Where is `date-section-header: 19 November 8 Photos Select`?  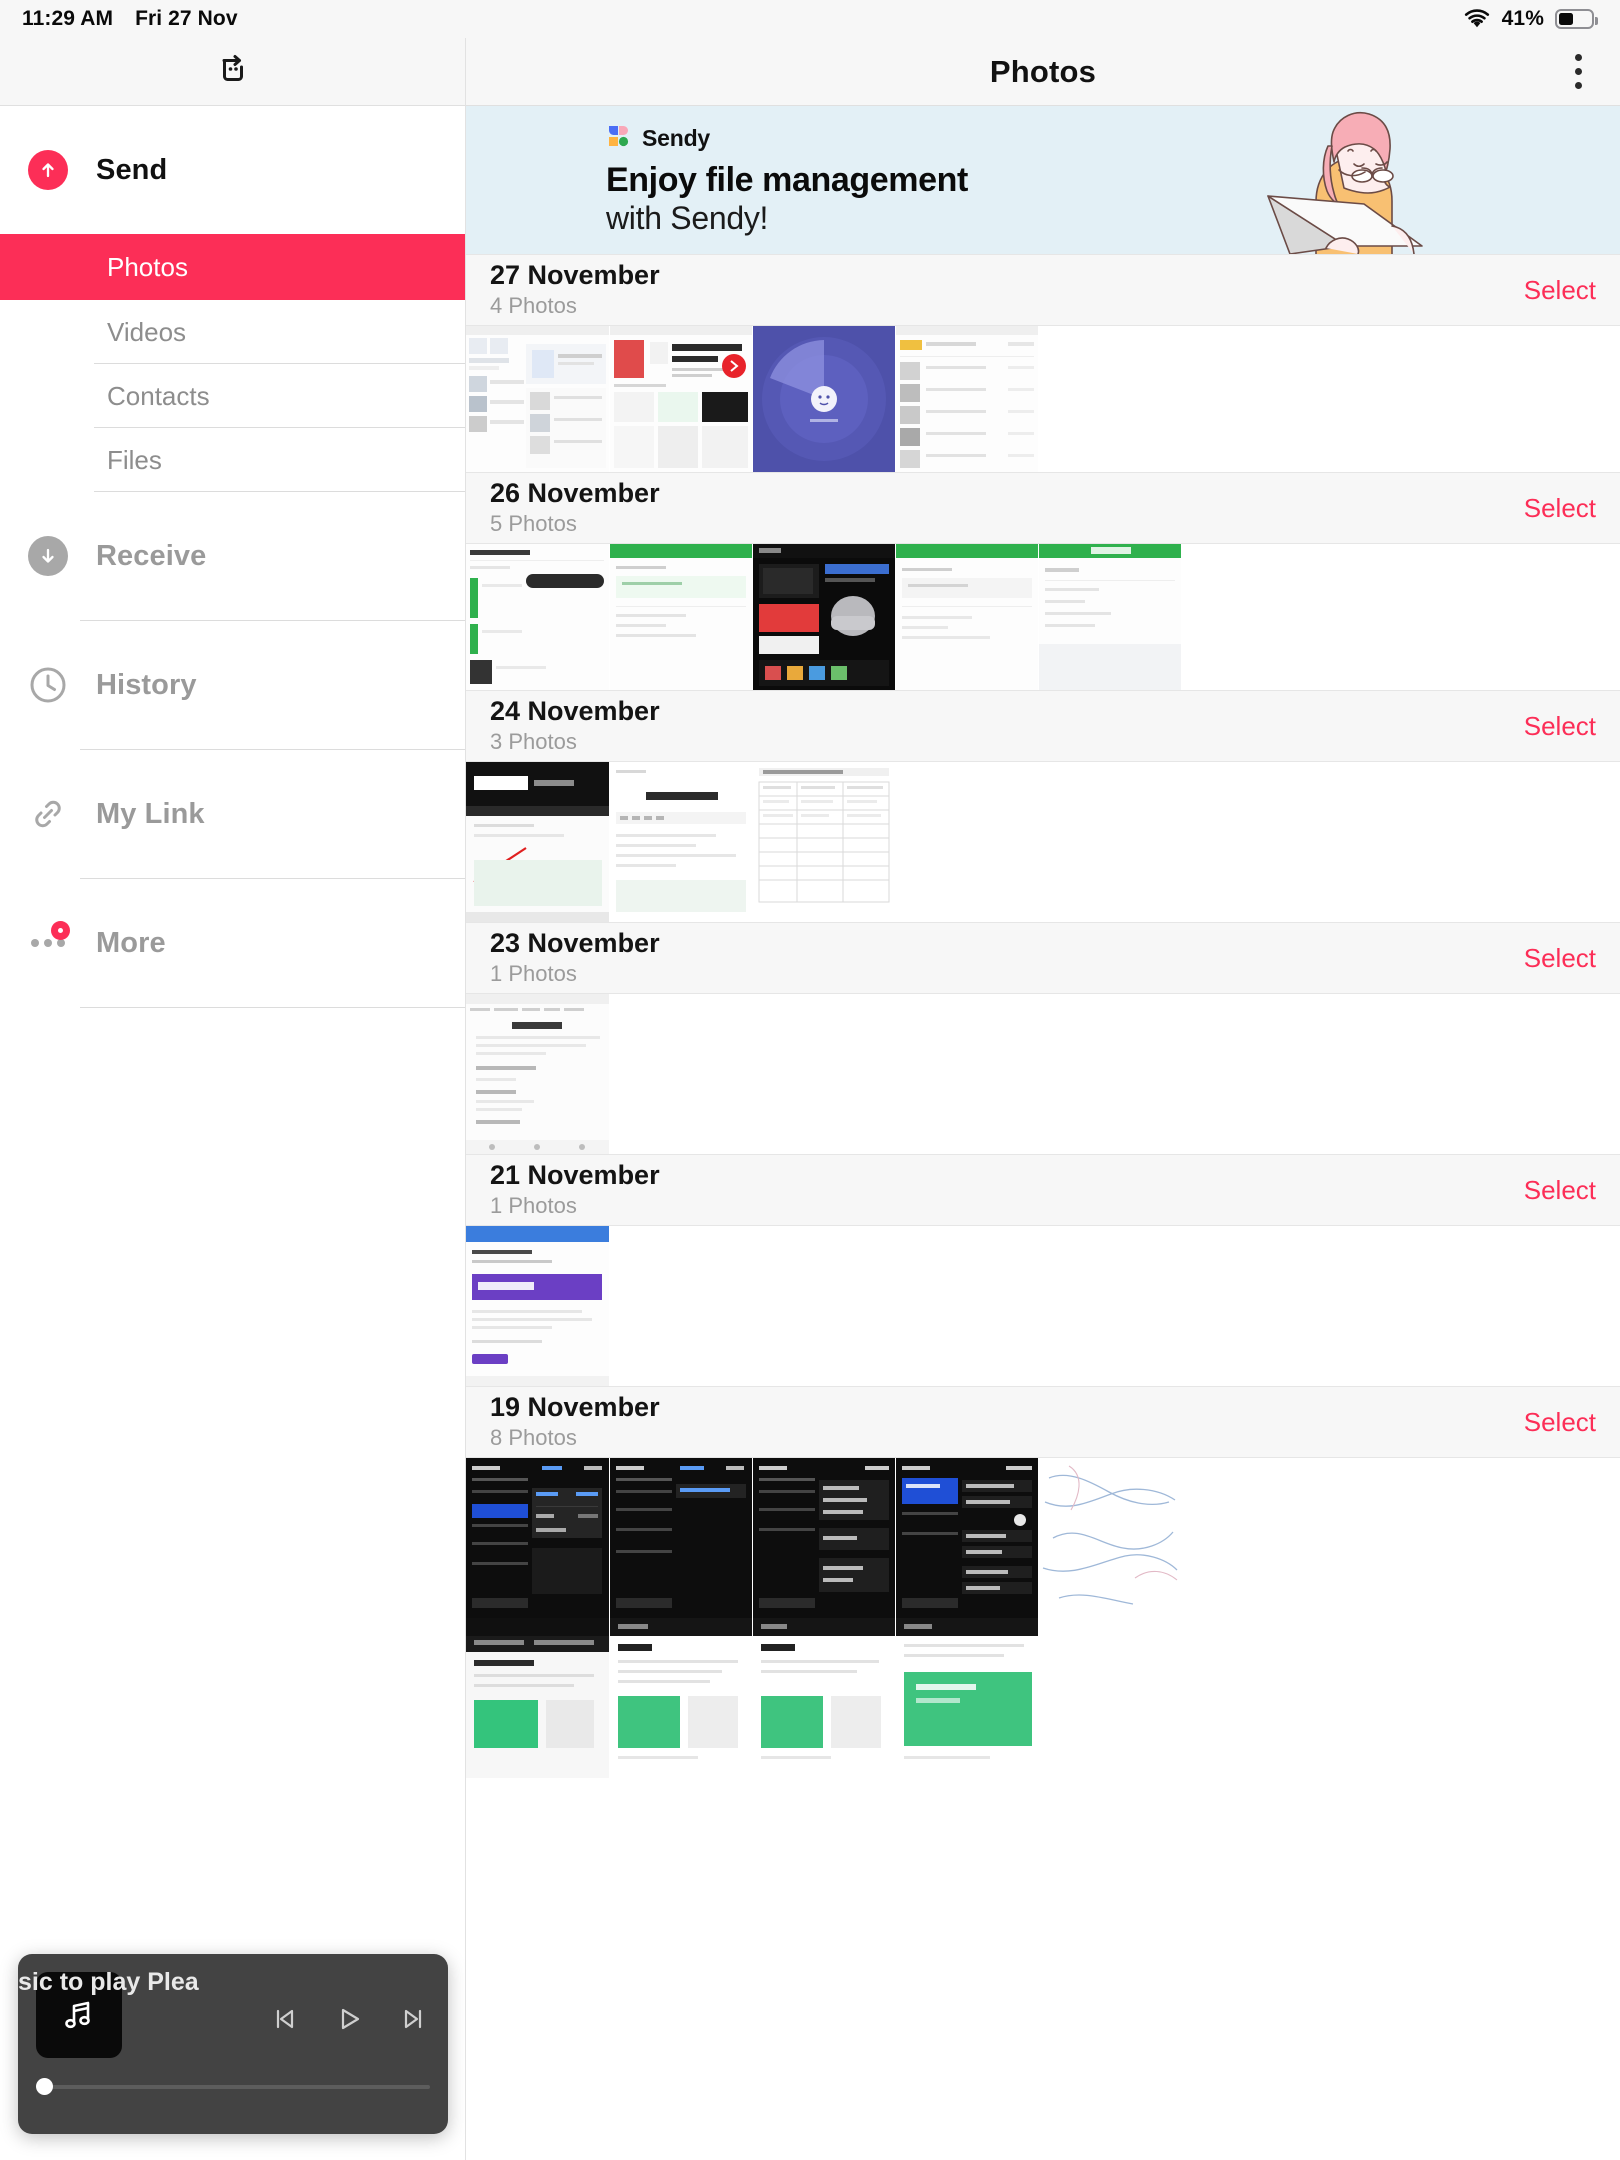
date-section-header: 19 November 8 Photos Select is located at coordinates (1043, 1422).